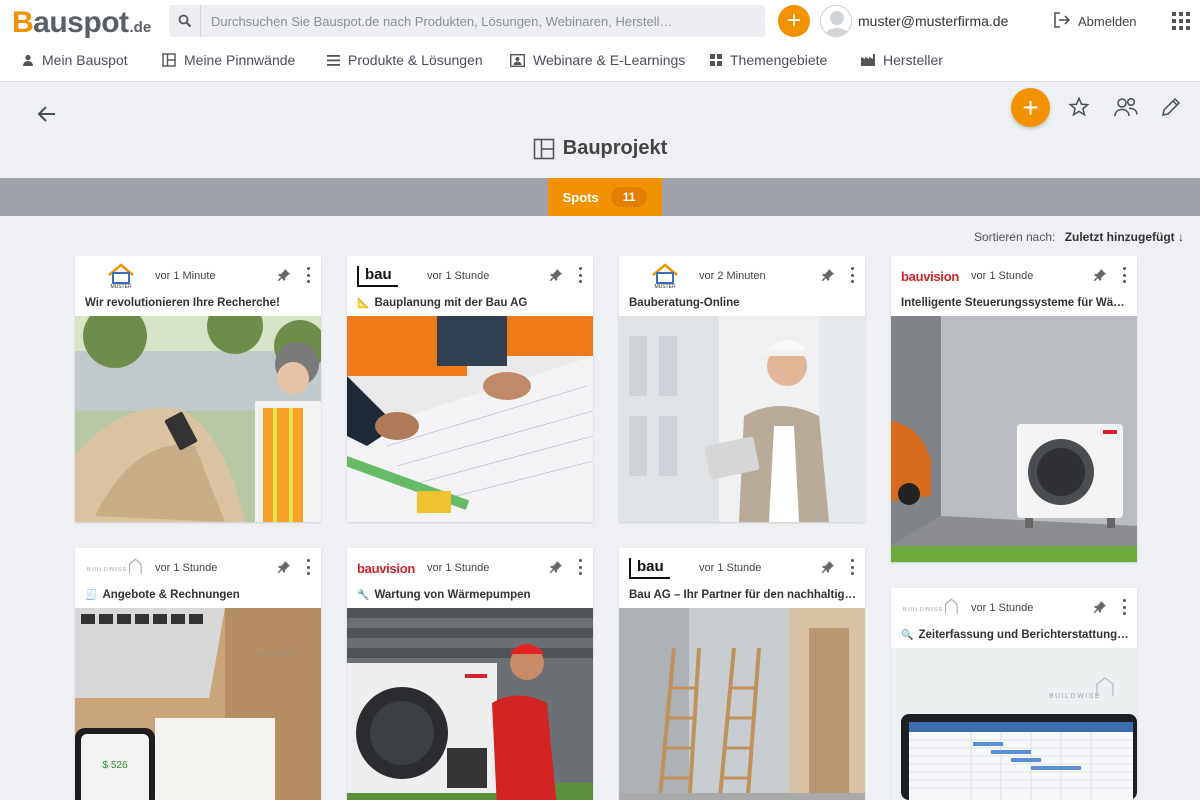  I want to click on star-icon, so click(1080, 108).